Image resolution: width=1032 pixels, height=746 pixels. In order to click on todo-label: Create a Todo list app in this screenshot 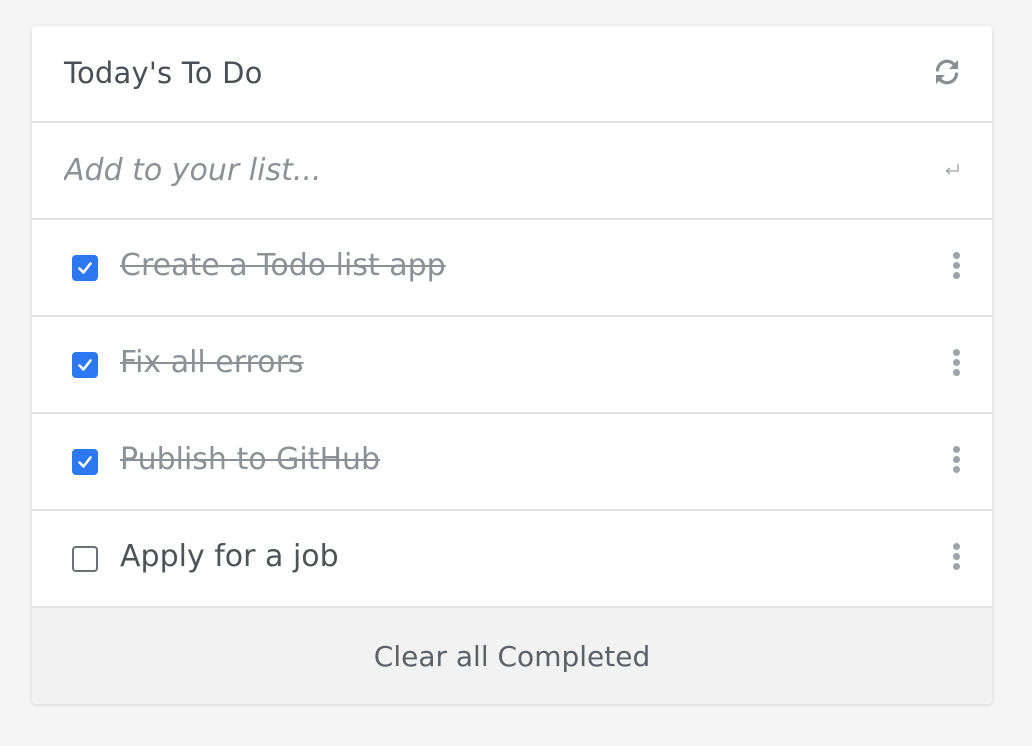, I will do `click(283, 265)`.